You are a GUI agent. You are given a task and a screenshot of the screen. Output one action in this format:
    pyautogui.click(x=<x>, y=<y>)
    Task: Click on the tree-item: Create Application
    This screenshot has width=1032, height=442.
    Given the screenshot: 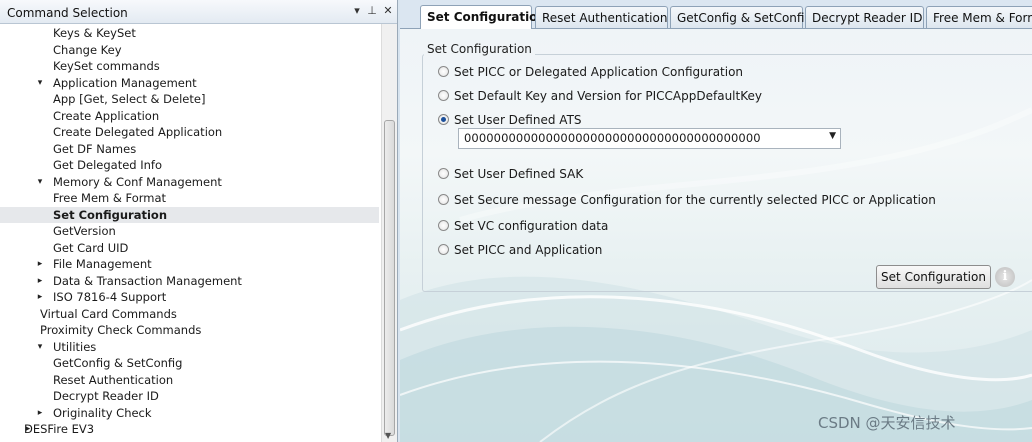 What is the action you would take?
    pyautogui.click(x=189, y=116)
    